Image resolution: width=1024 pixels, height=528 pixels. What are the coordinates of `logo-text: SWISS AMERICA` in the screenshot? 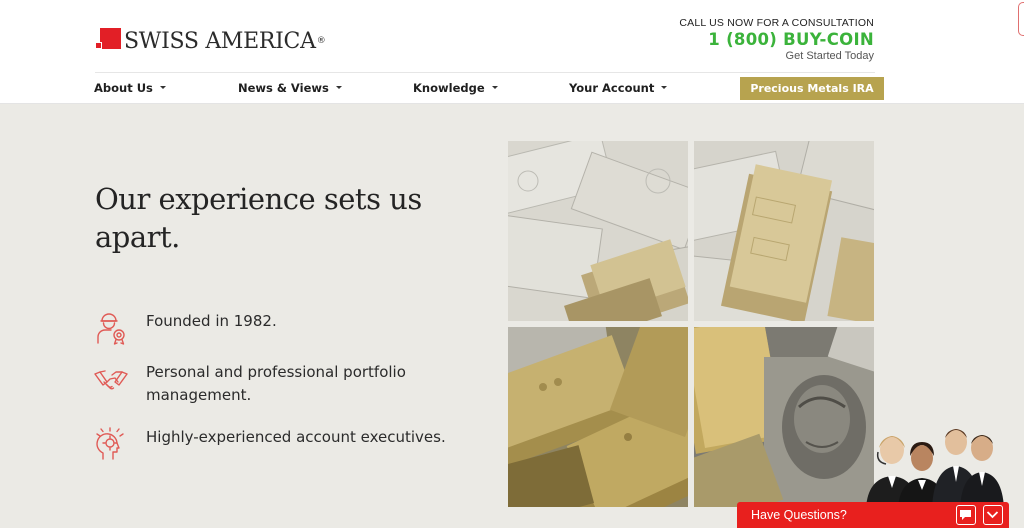 It's located at (220, 41).